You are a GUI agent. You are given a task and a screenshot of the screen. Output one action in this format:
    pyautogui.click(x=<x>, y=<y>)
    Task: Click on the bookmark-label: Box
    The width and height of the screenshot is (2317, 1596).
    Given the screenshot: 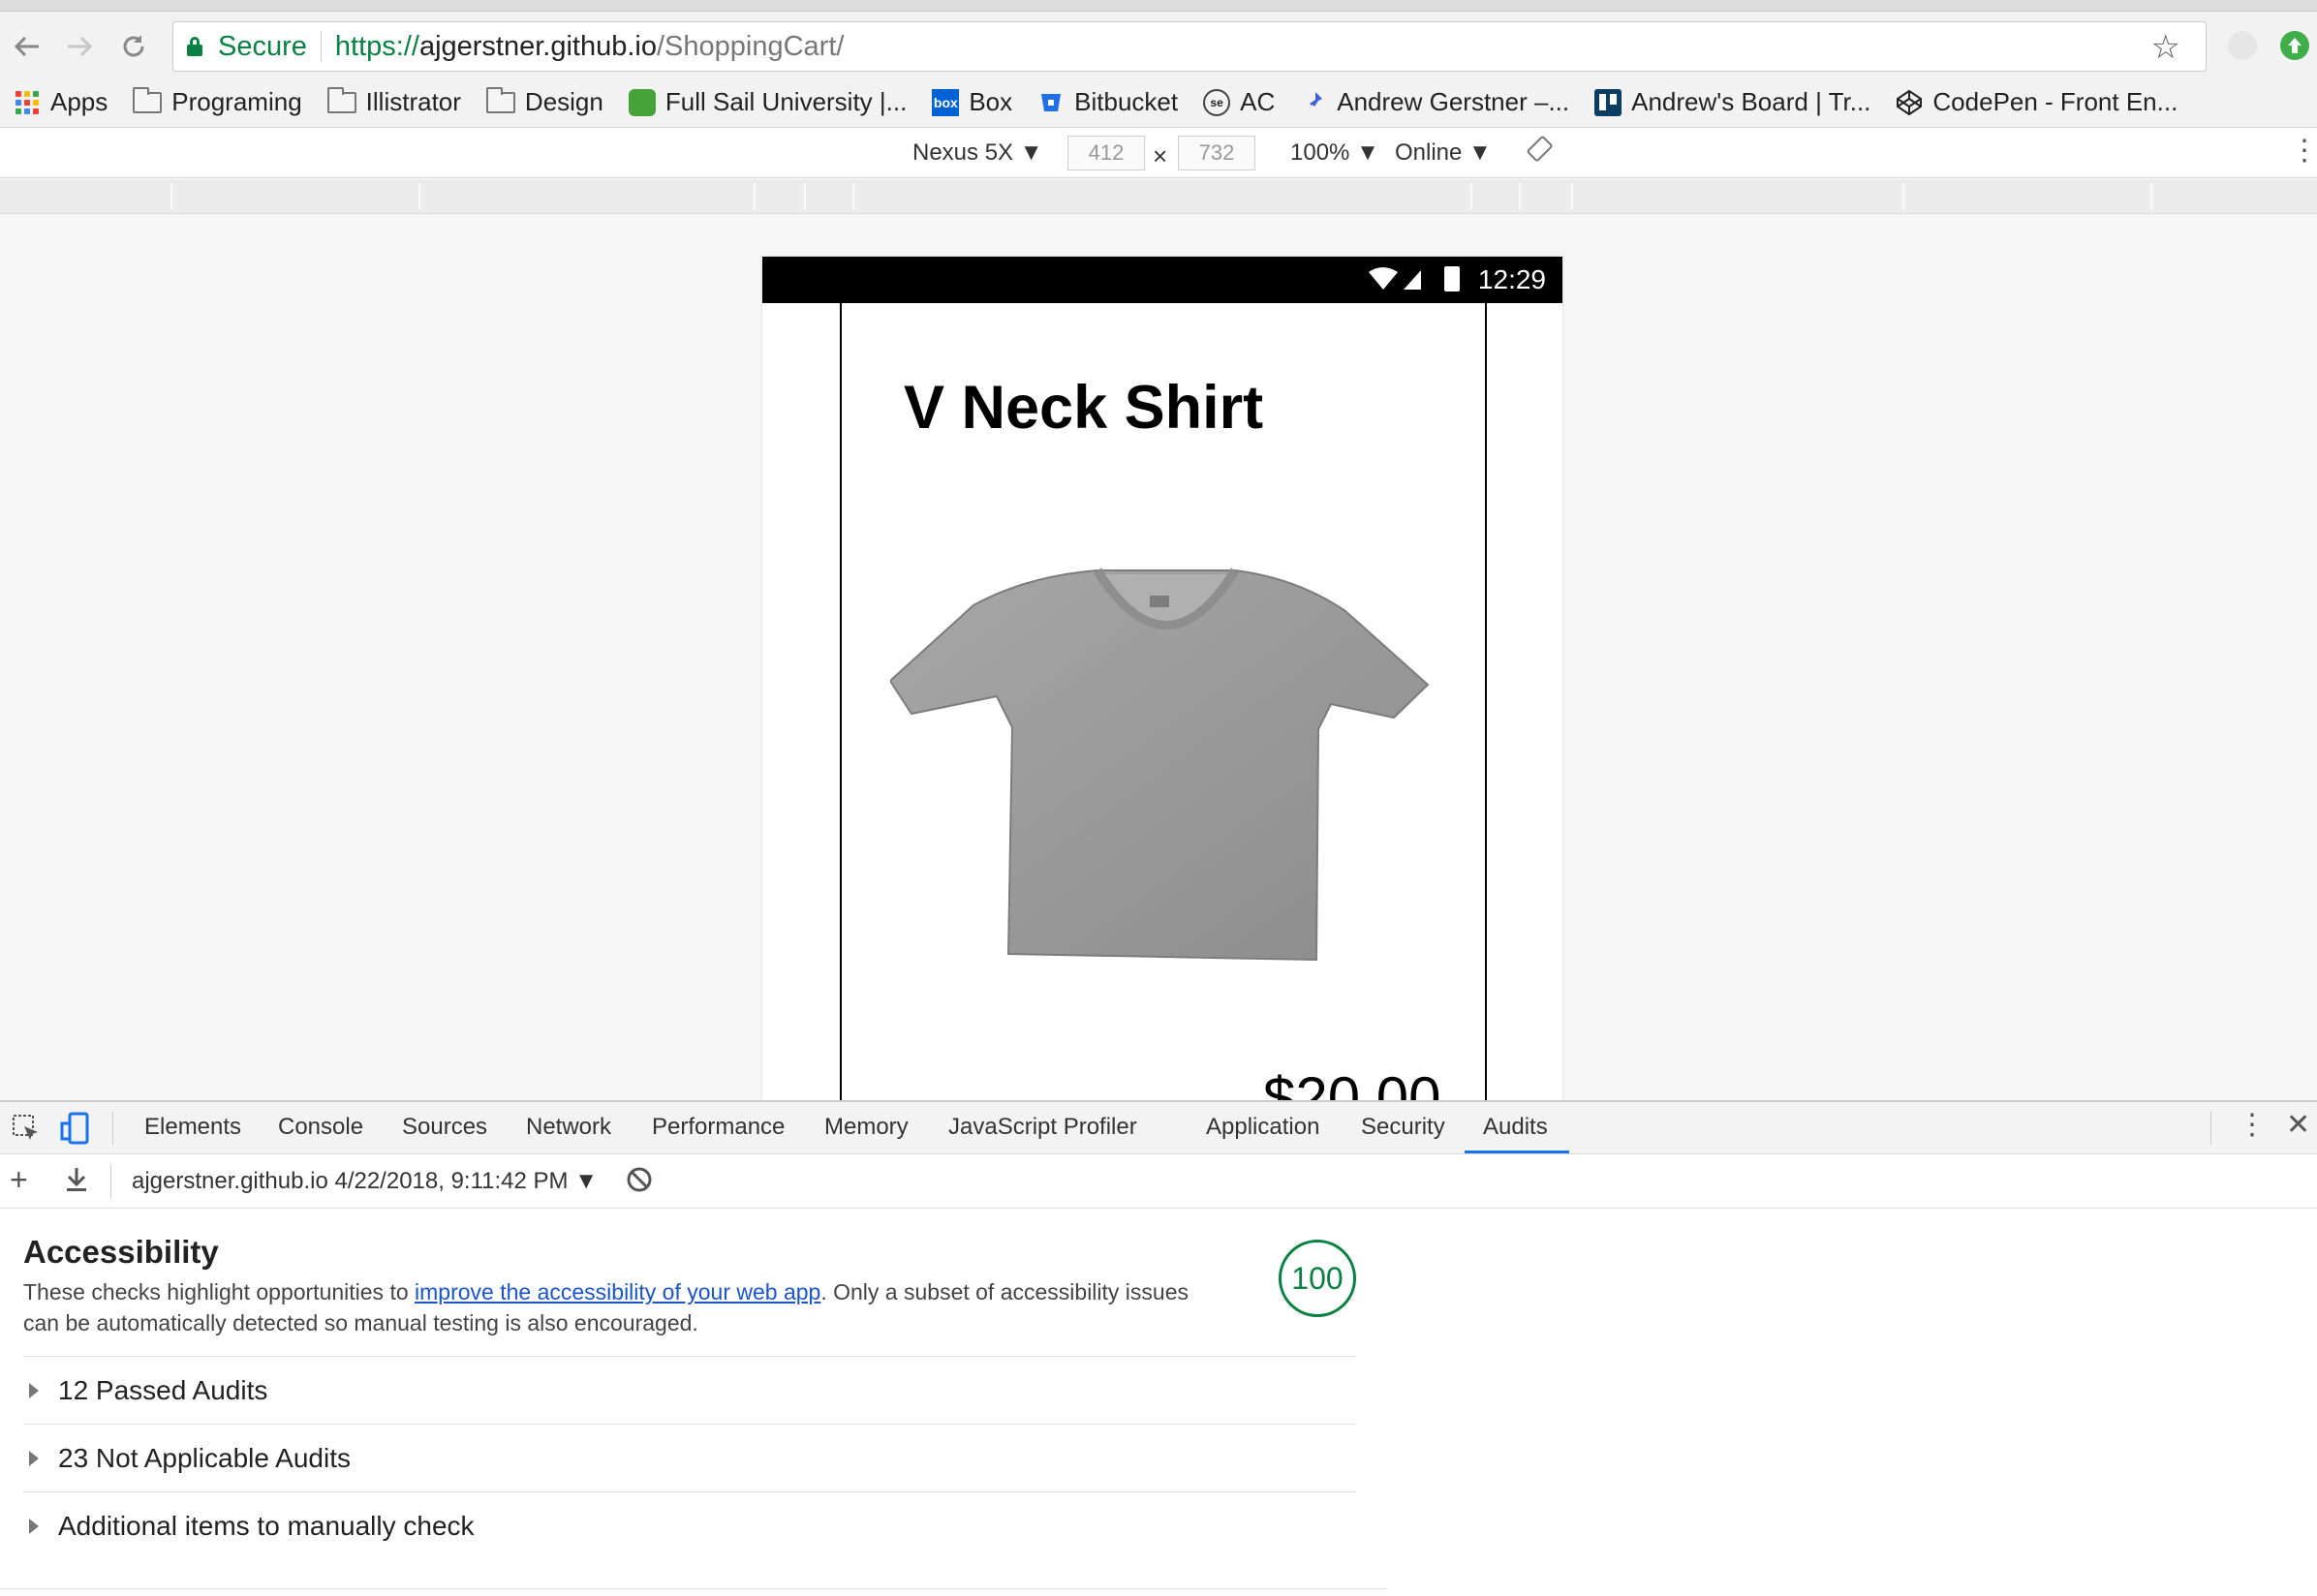 What is the action you would take?
    pyautogui.click(x=991, y=101)
    